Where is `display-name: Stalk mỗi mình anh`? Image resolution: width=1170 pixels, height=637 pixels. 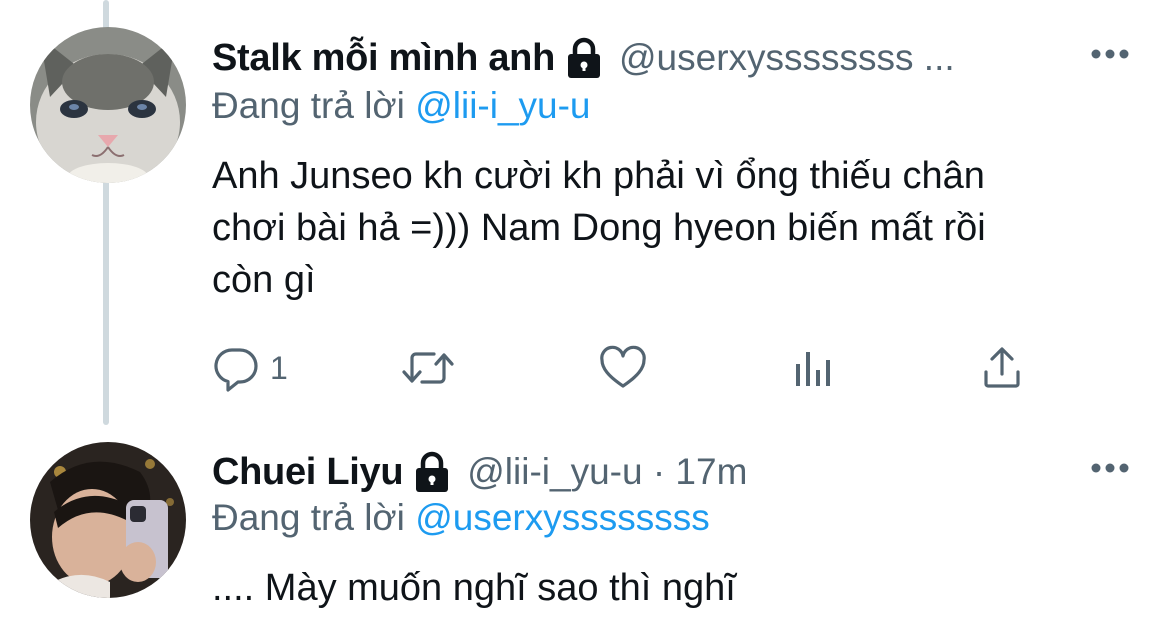 display-name: Stalk mỗi mình anh is located at coordinates (383, 58).